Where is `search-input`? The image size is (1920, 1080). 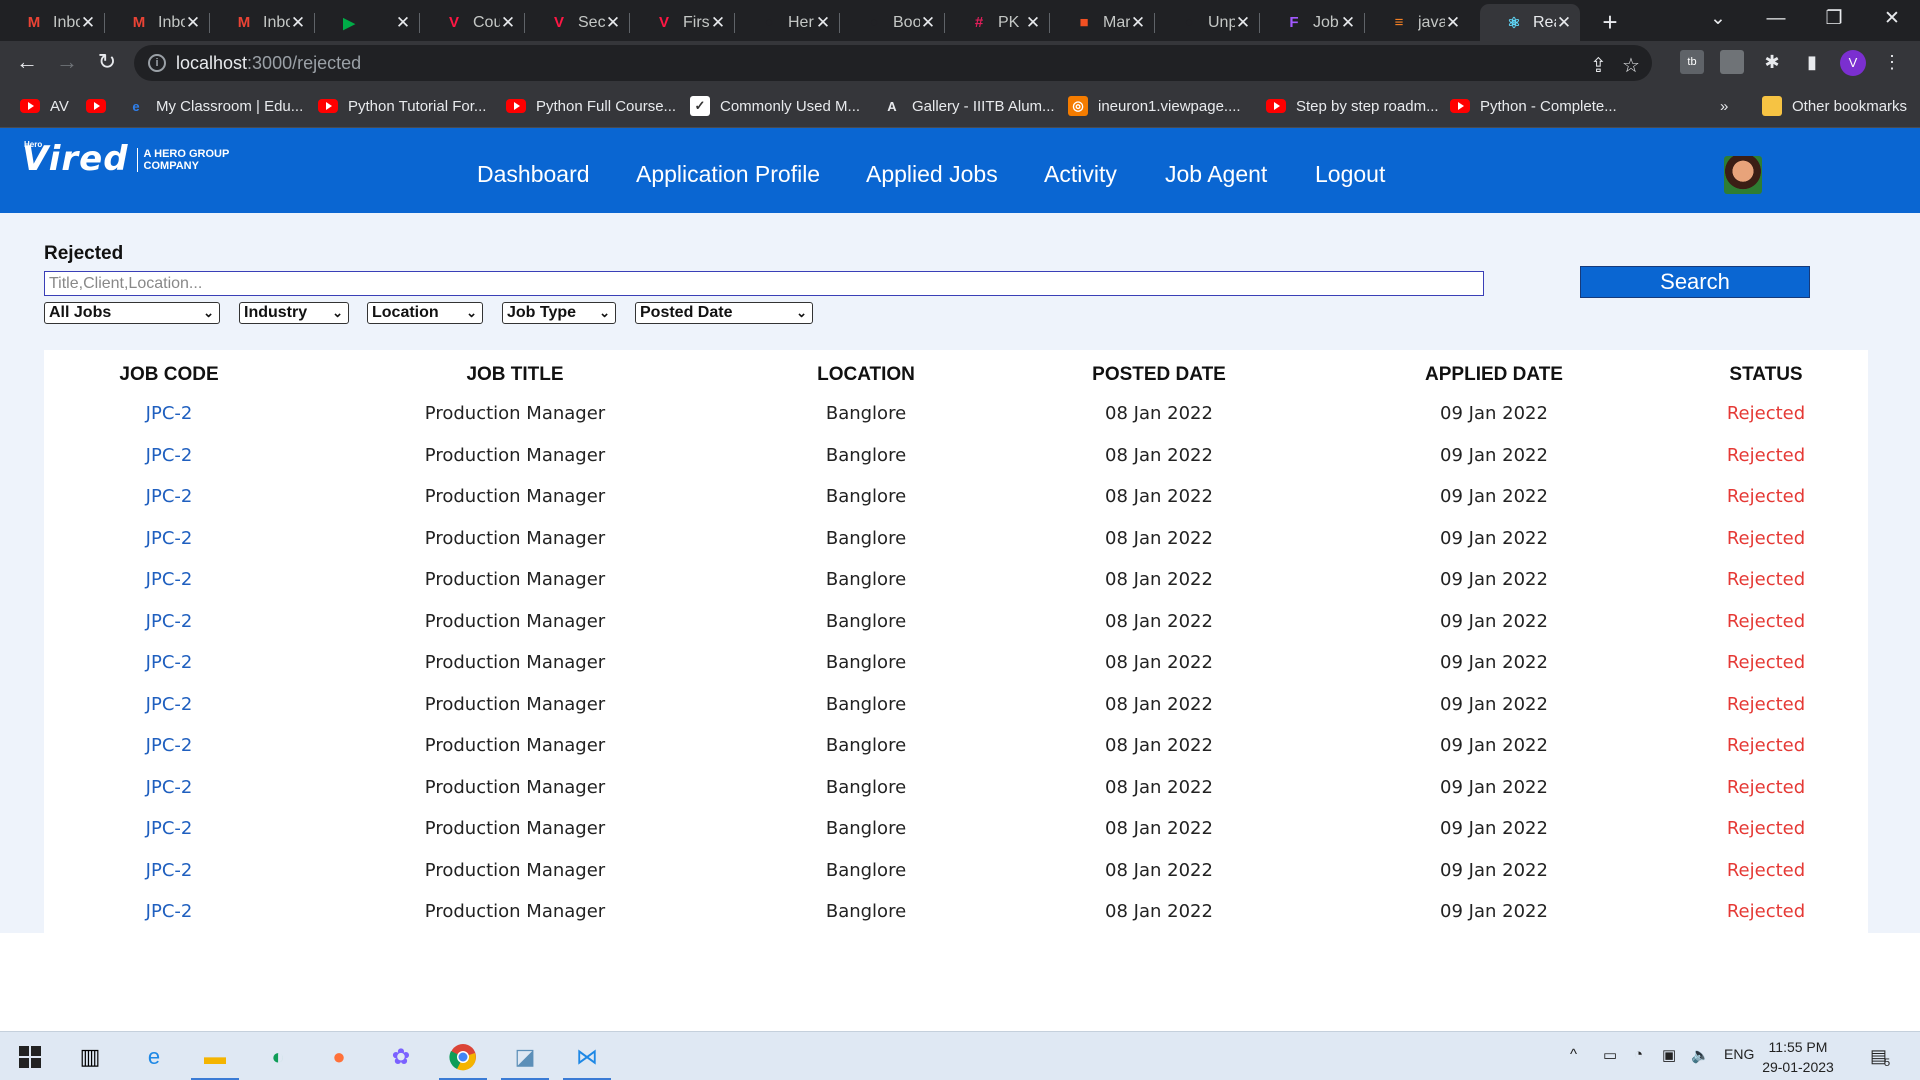
search-input is located at coordinates (764, 283).